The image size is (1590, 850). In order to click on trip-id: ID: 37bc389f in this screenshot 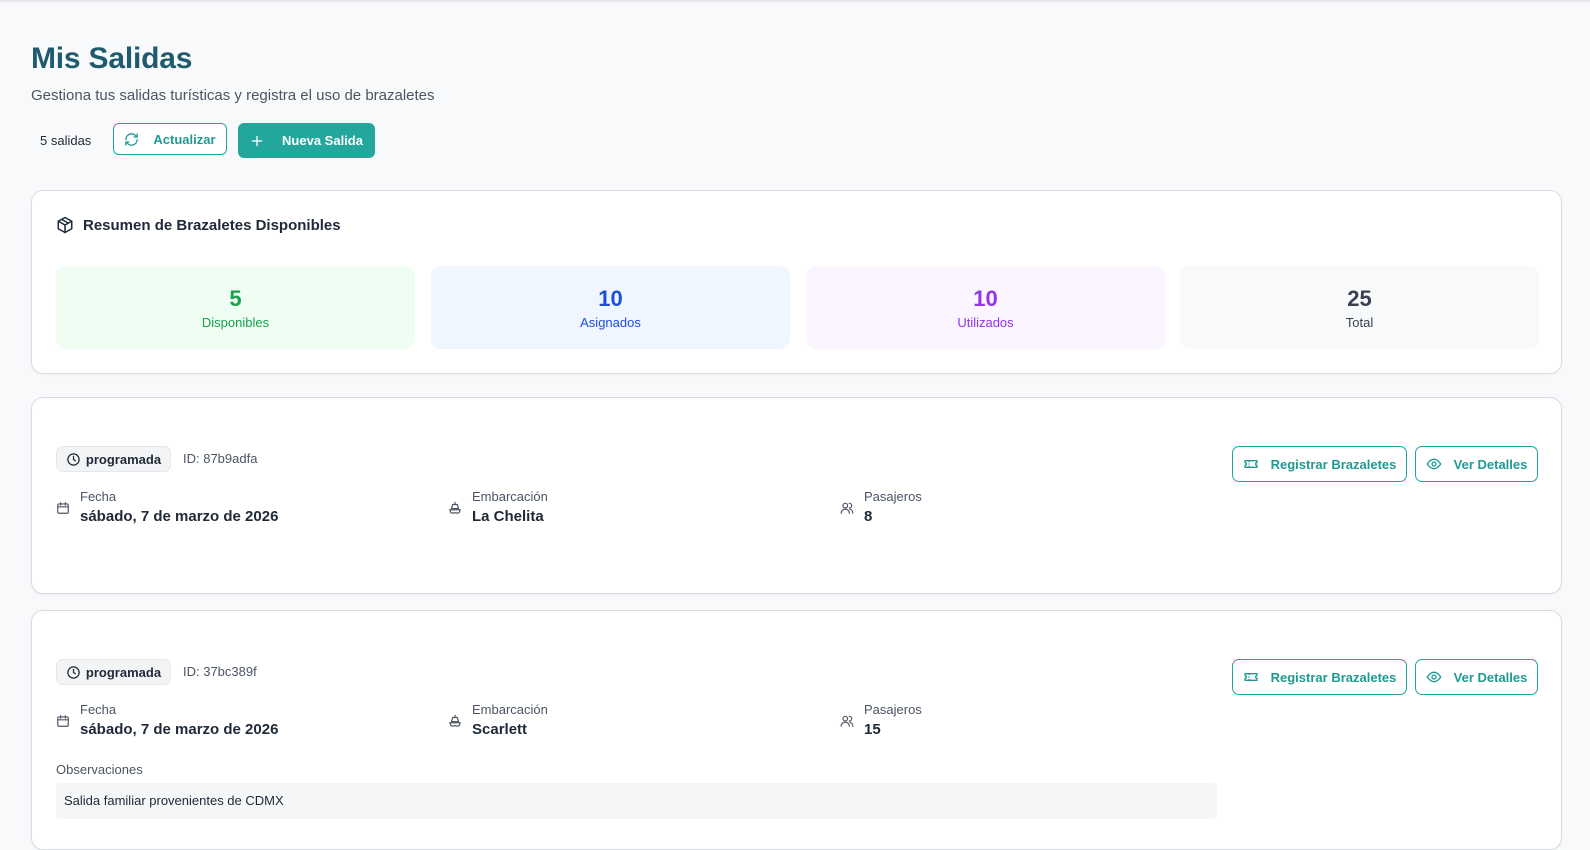, I will do `click(220, 671)`.